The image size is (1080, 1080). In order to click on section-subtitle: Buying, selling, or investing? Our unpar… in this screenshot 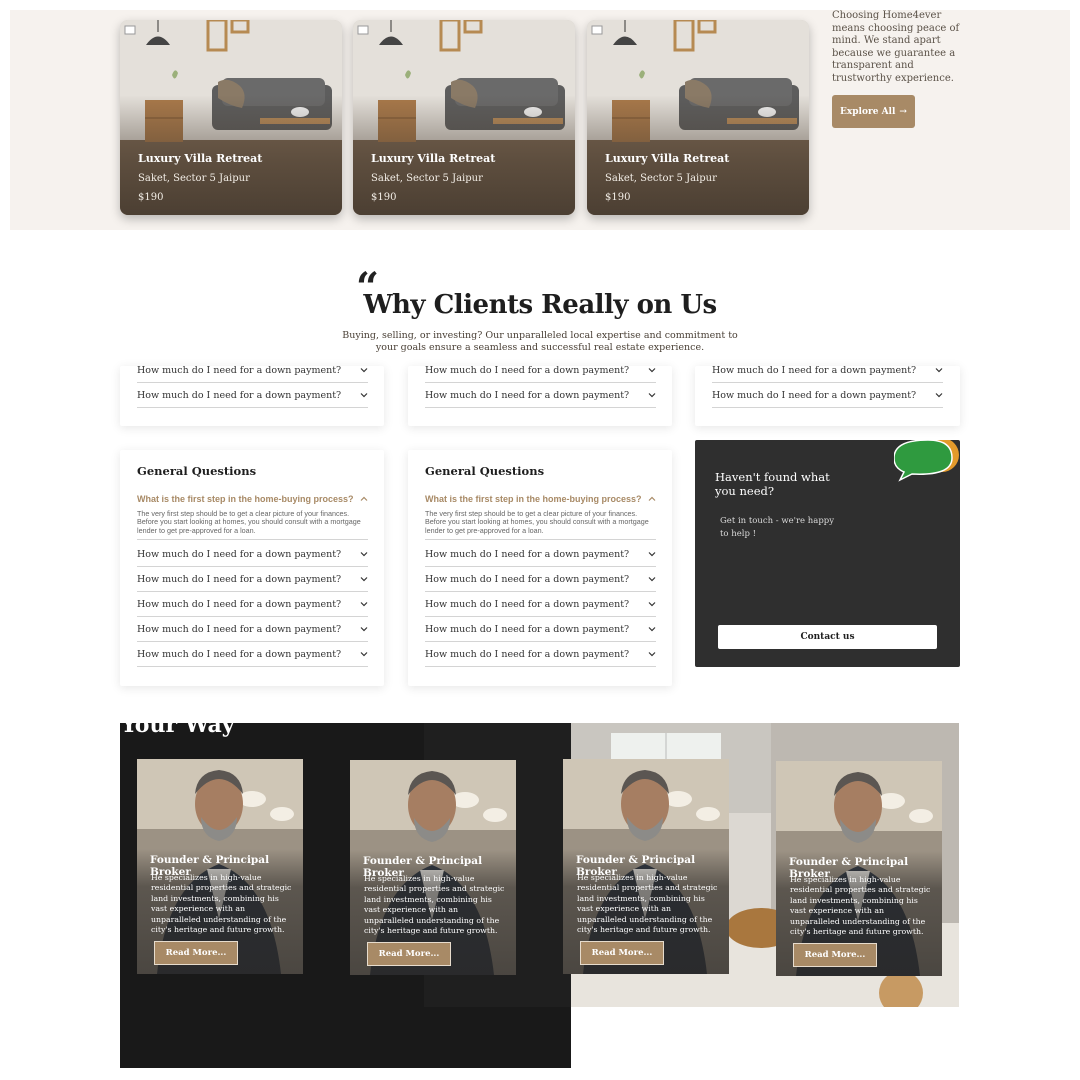, I will do `click(540, 341)`.